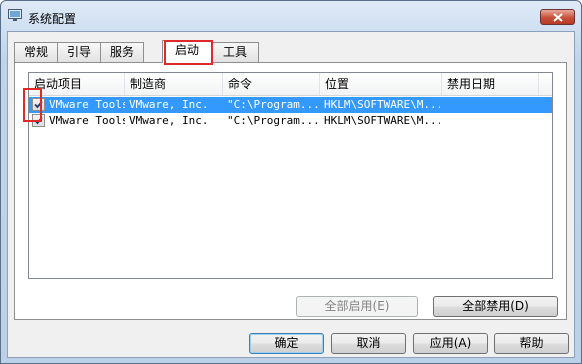 The height and width of the screenshot is (364, 582). What do you see at coordinates (235, 52) in the screenshot?
I see `tab-tools: 工具` at bounding box center [235, 52].